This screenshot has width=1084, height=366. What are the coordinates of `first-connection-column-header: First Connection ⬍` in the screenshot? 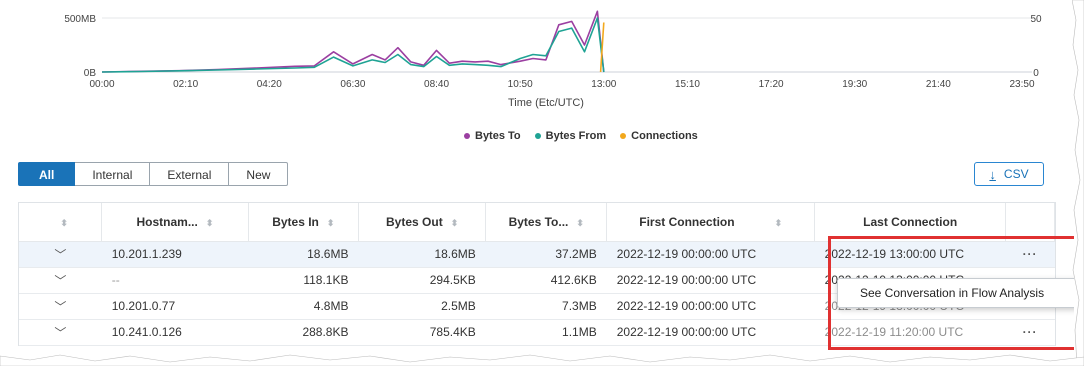 It's located at (711, 222).